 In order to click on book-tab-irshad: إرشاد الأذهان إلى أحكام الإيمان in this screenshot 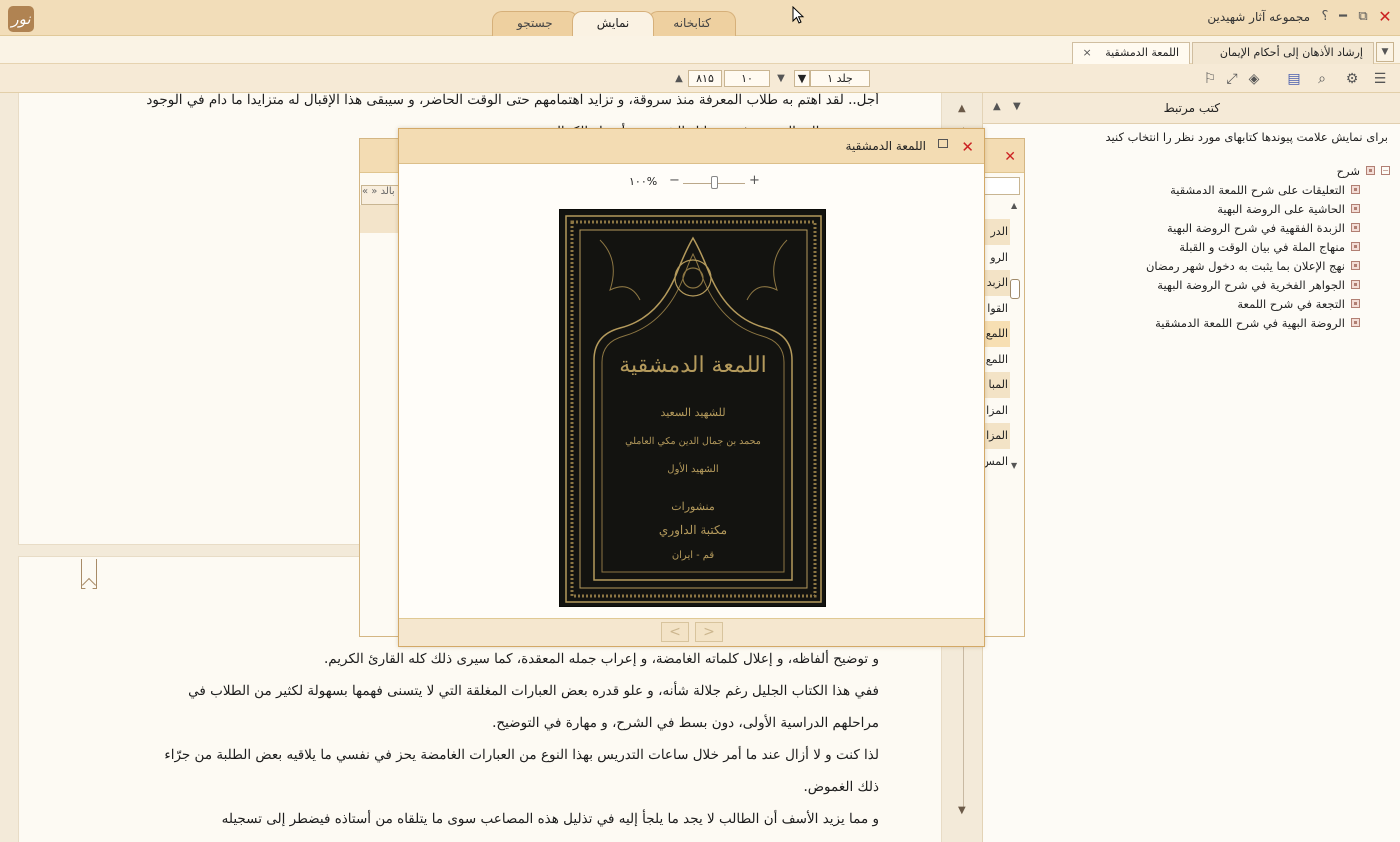, I will do `click(1283, 53)`.